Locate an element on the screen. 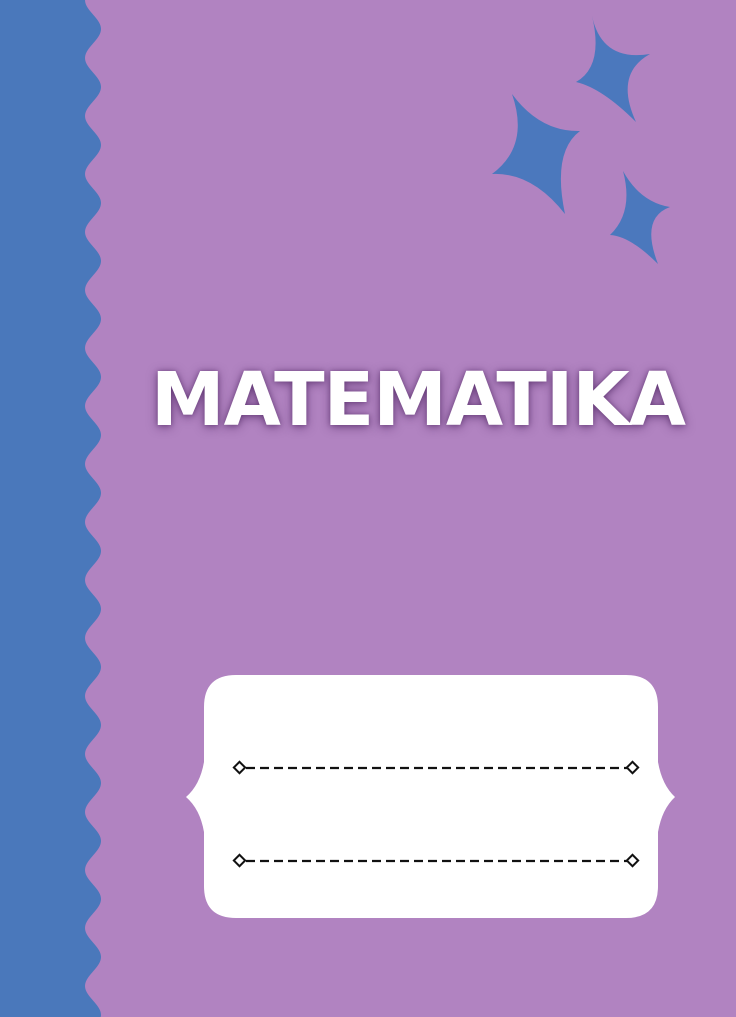 The image size is (736, 1017). cover-title: MATEMATIKA is located at coordinates (418, 400).